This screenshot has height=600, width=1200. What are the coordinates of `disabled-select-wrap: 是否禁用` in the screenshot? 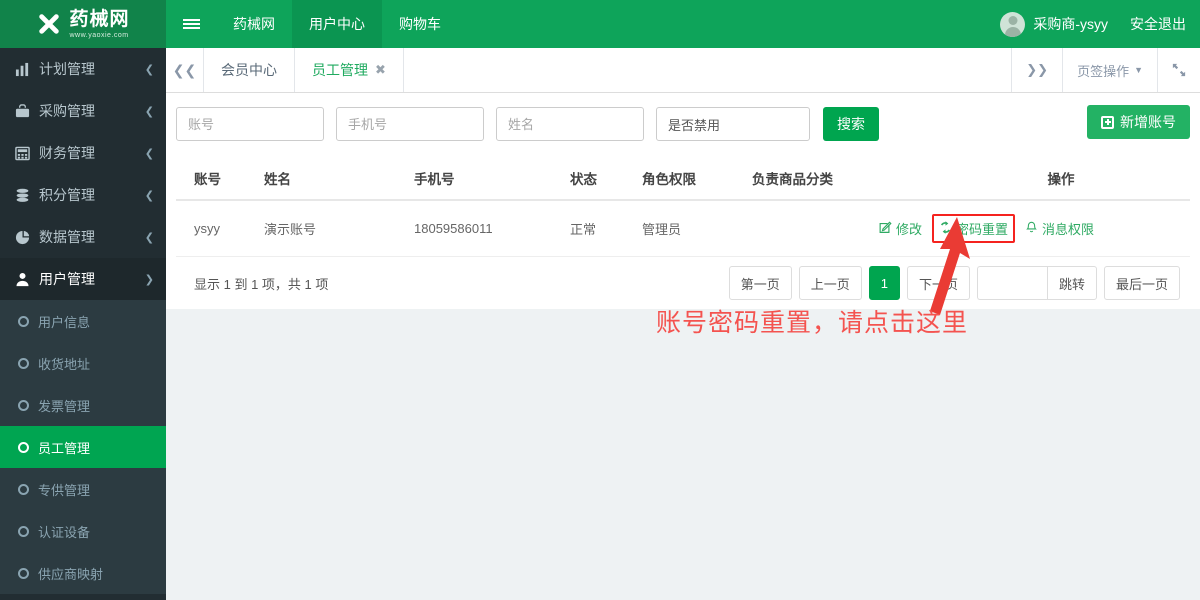 It's located at (733, 124).